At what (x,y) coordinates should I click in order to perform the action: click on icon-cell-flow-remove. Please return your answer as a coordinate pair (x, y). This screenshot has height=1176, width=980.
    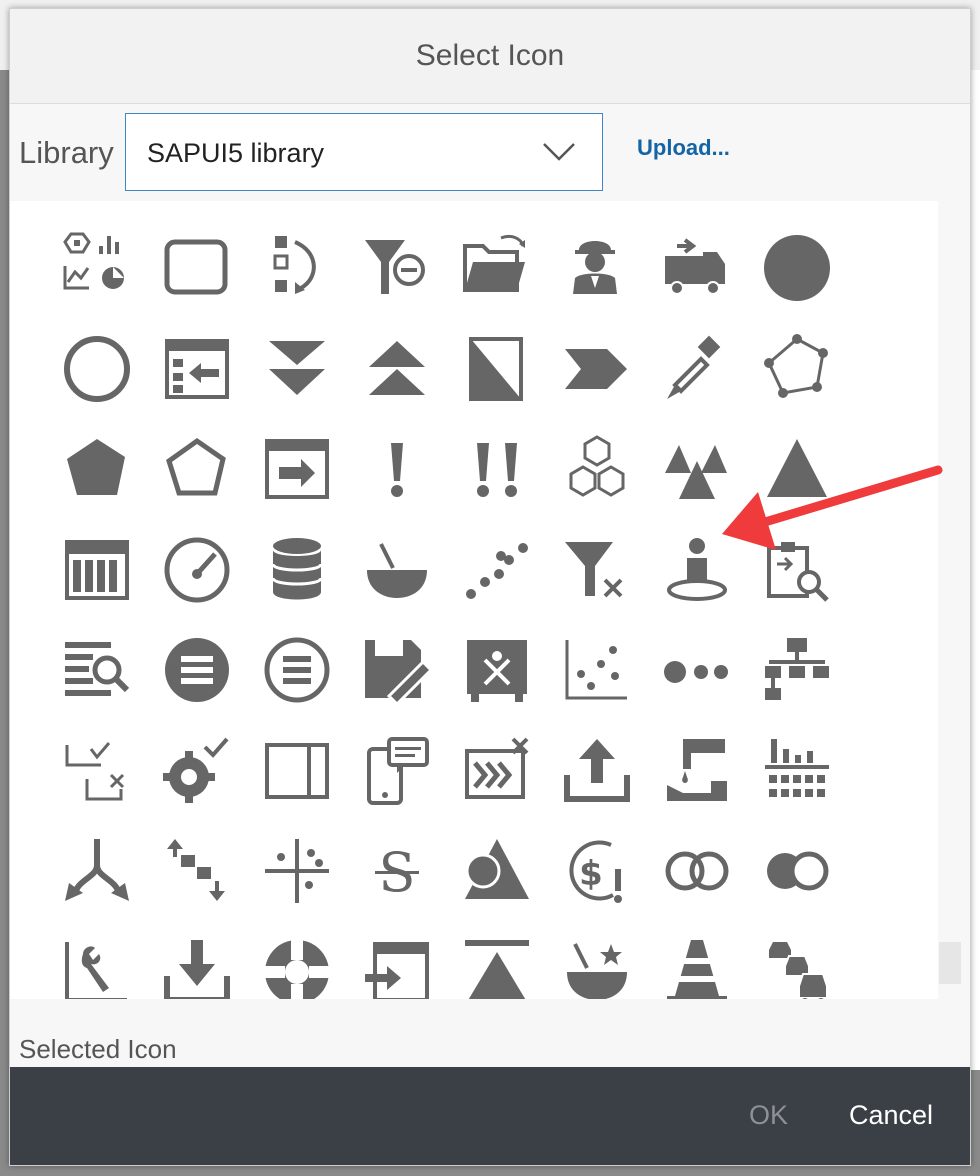
    Looking at the image, I should click on (497, 771).